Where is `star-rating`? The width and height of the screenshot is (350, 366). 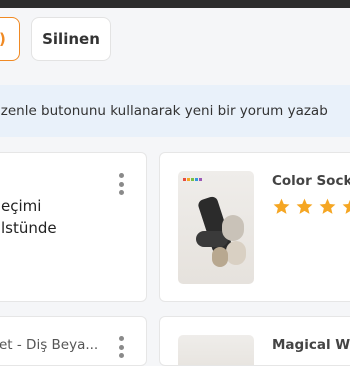
star-rating is located at coordinates (311, 206).